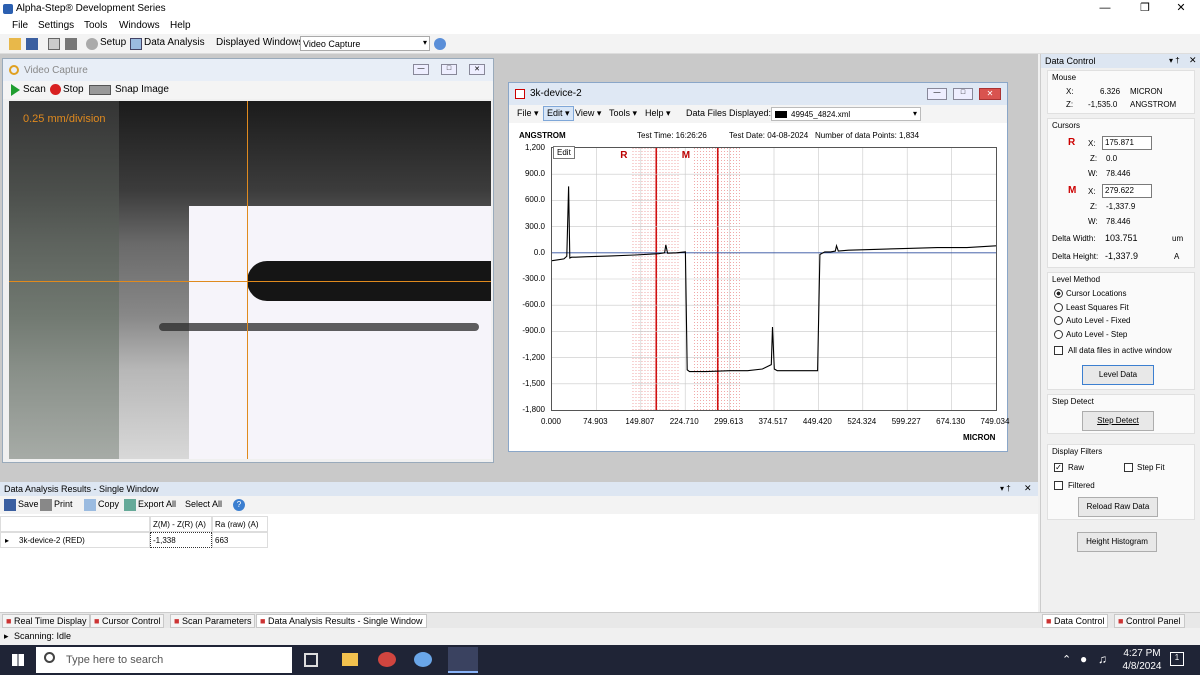  What do you see at coordinates (63, 504) in the screenshot?
I see `results-print-button: Print` at bounding box center [63, 504].